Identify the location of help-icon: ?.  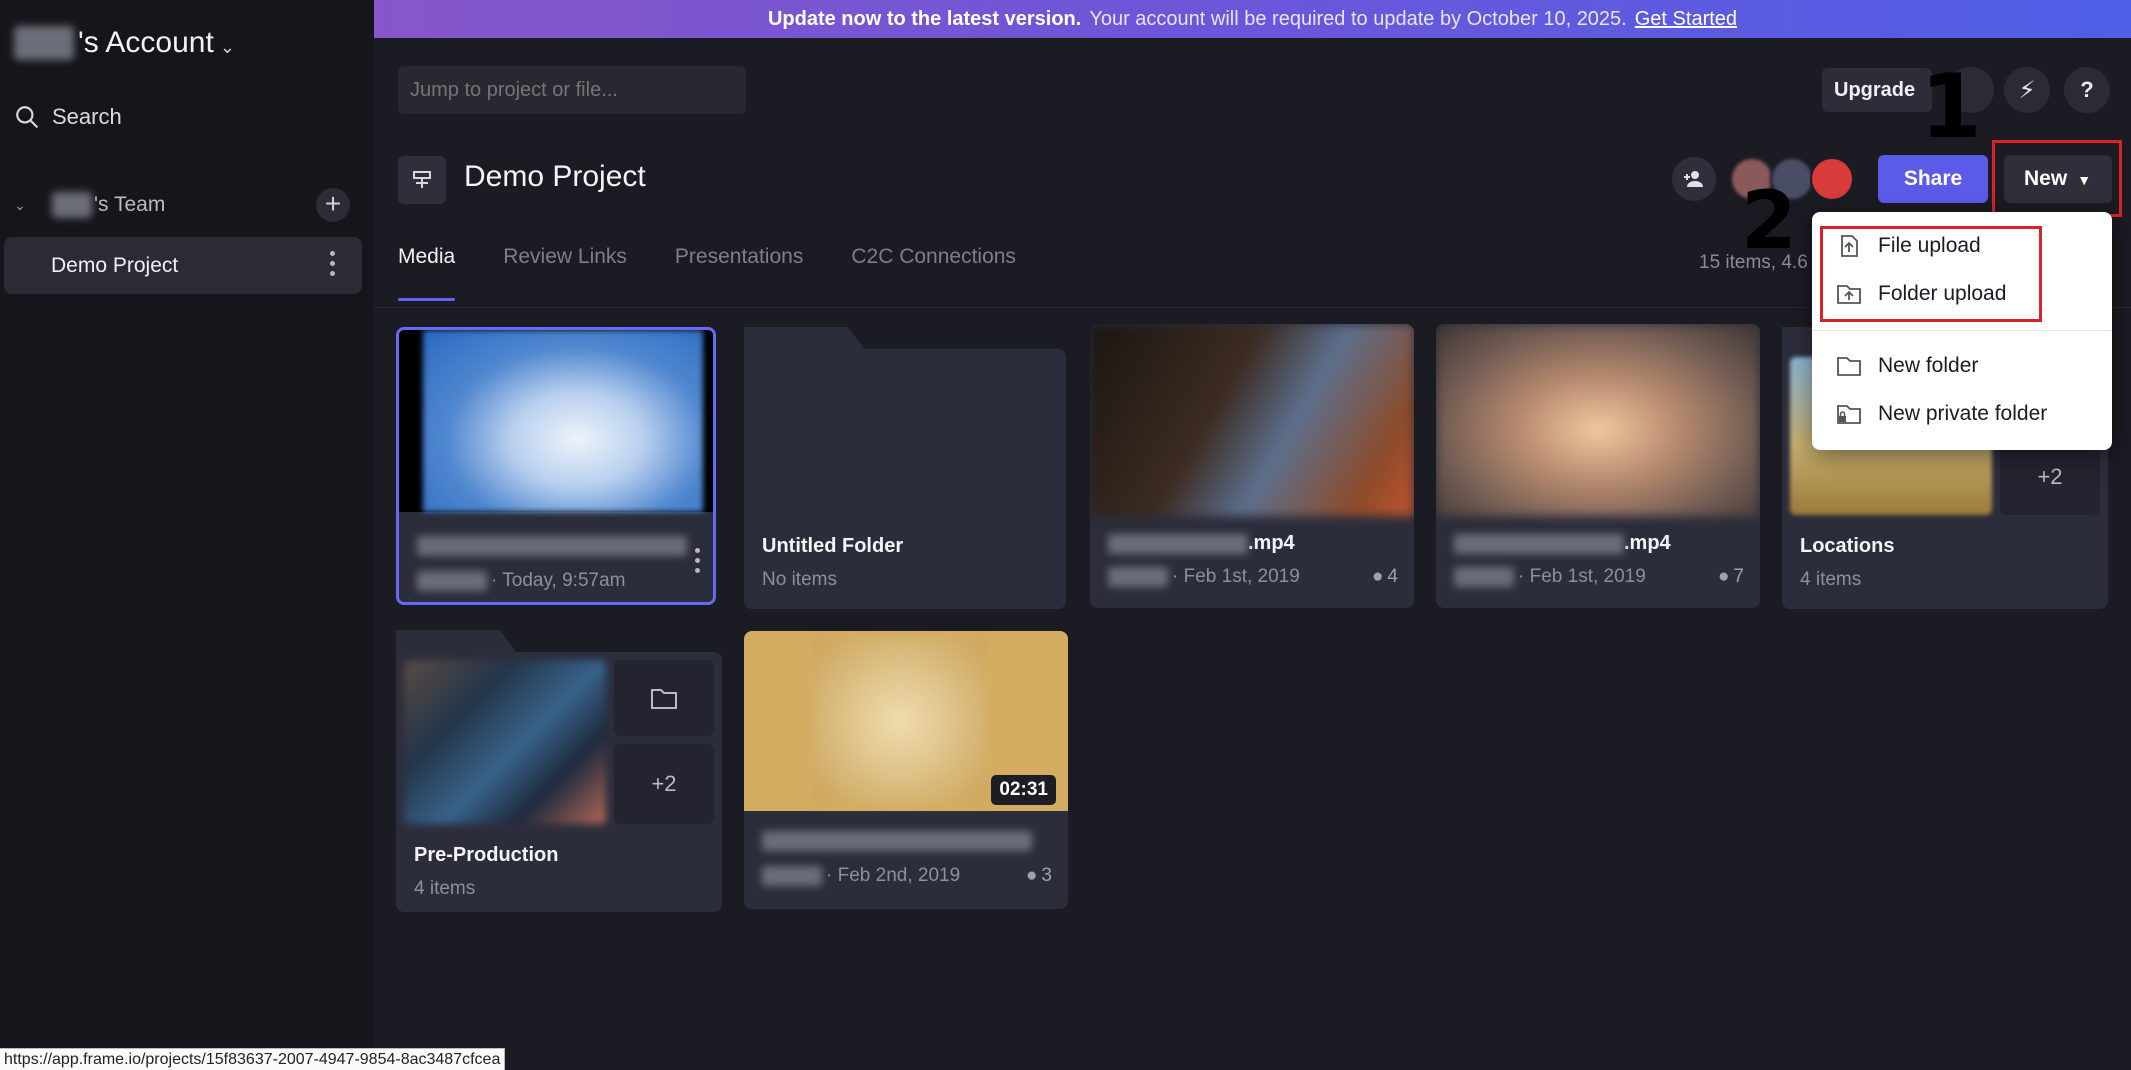
(2087, 90).